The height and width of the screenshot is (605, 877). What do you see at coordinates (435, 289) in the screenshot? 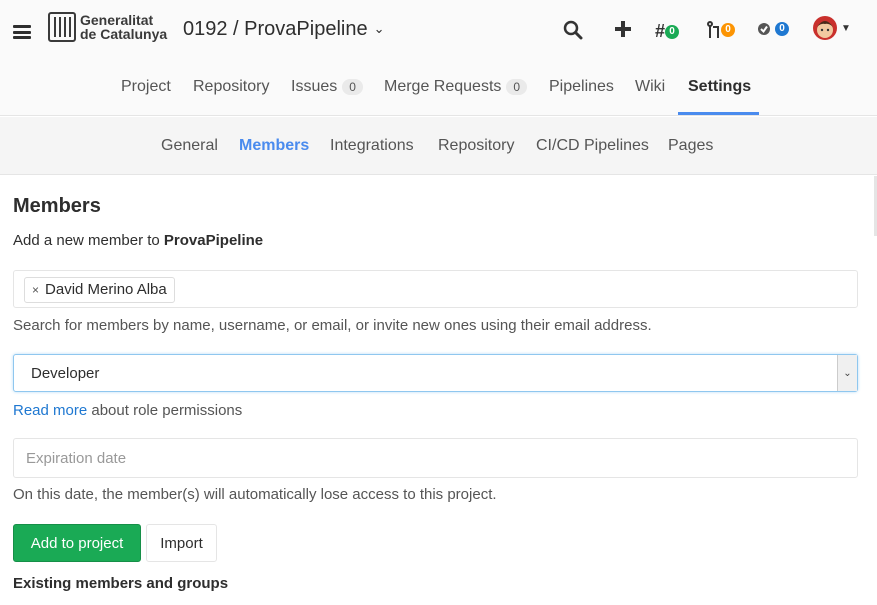
I see `member-search-input: × David Merino Alba` at bounding box center [435, 289].